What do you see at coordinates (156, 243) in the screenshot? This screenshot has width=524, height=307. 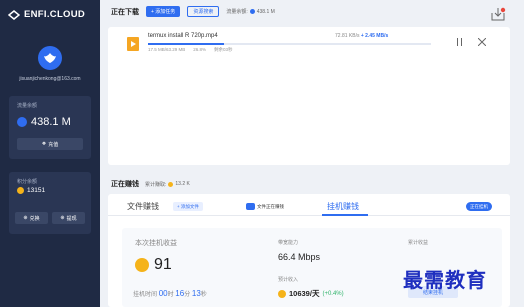 I see `this-income-label: 本次挂机收益` at bounding box center [156, 243].